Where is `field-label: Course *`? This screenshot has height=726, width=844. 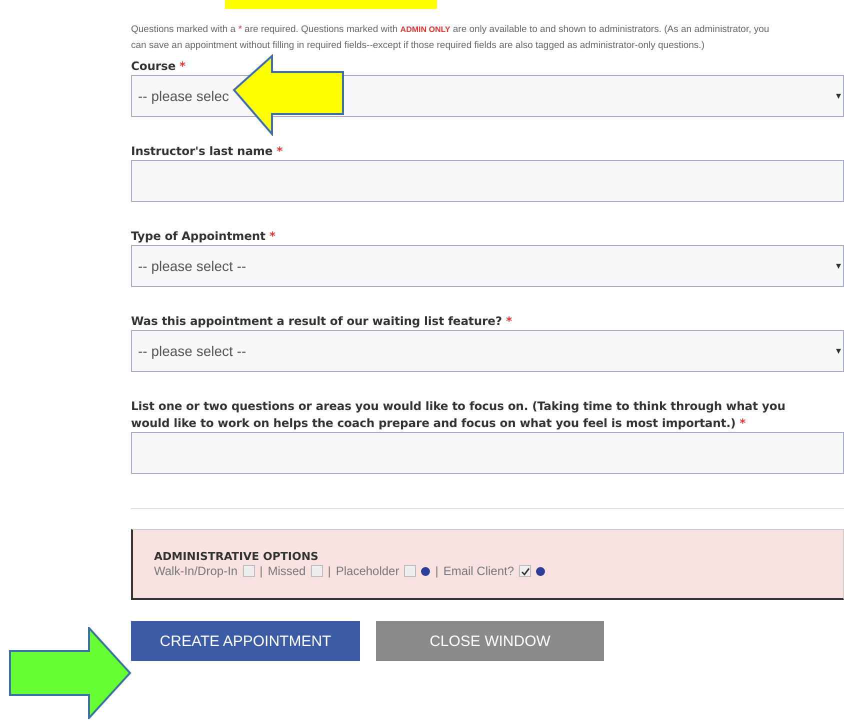
field-label: Course * is located at coordinates (159, 66).